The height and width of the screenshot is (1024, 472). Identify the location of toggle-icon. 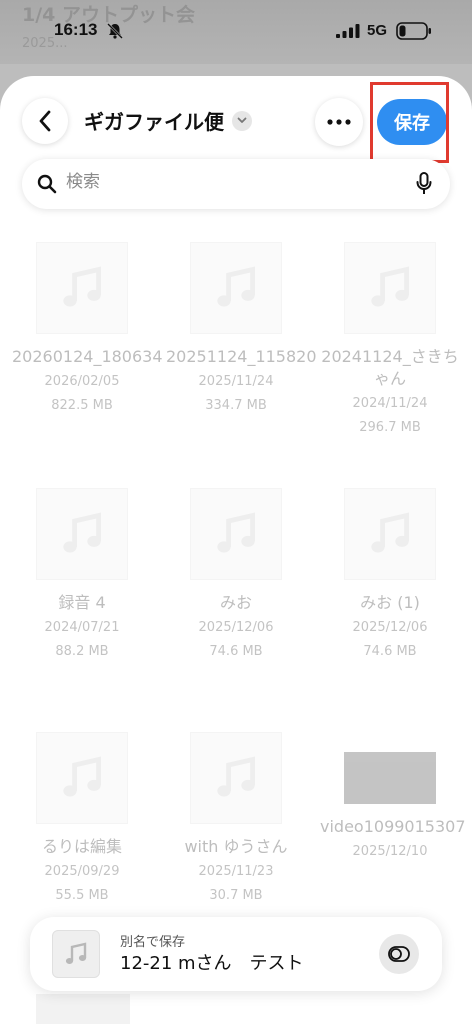
(399, 954).